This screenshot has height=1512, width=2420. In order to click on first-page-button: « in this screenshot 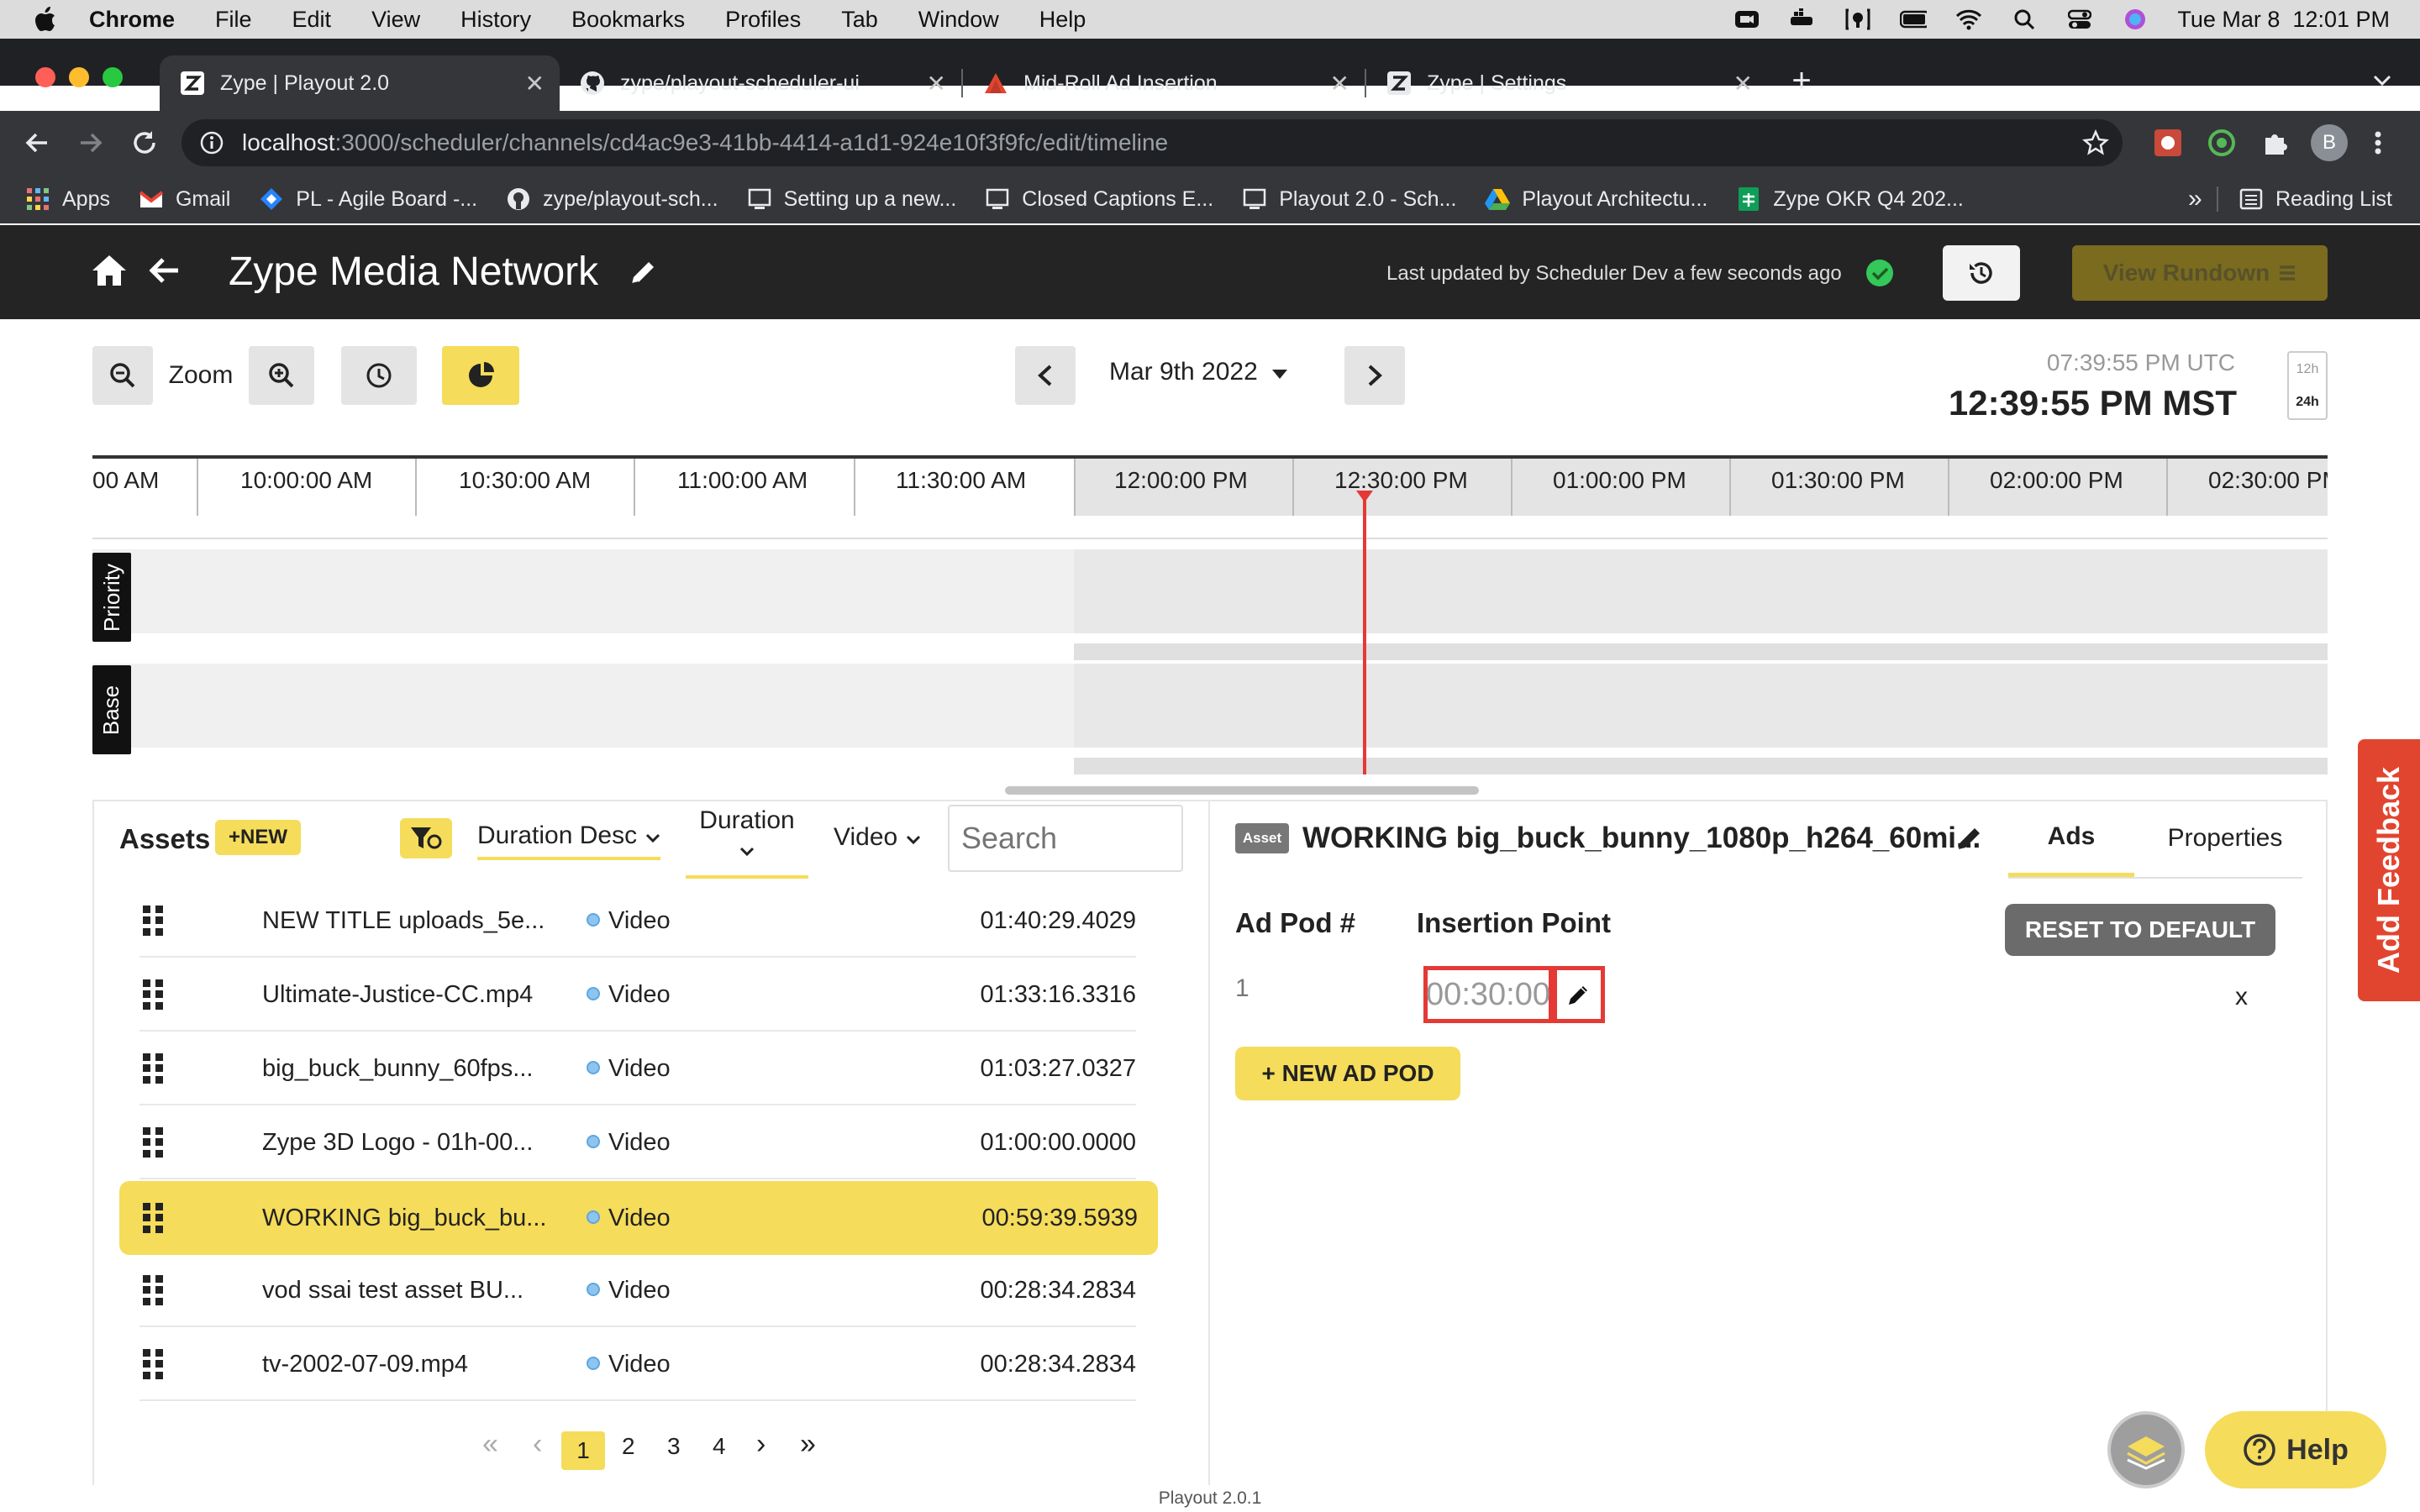, I will do `click(490, 1444)`.